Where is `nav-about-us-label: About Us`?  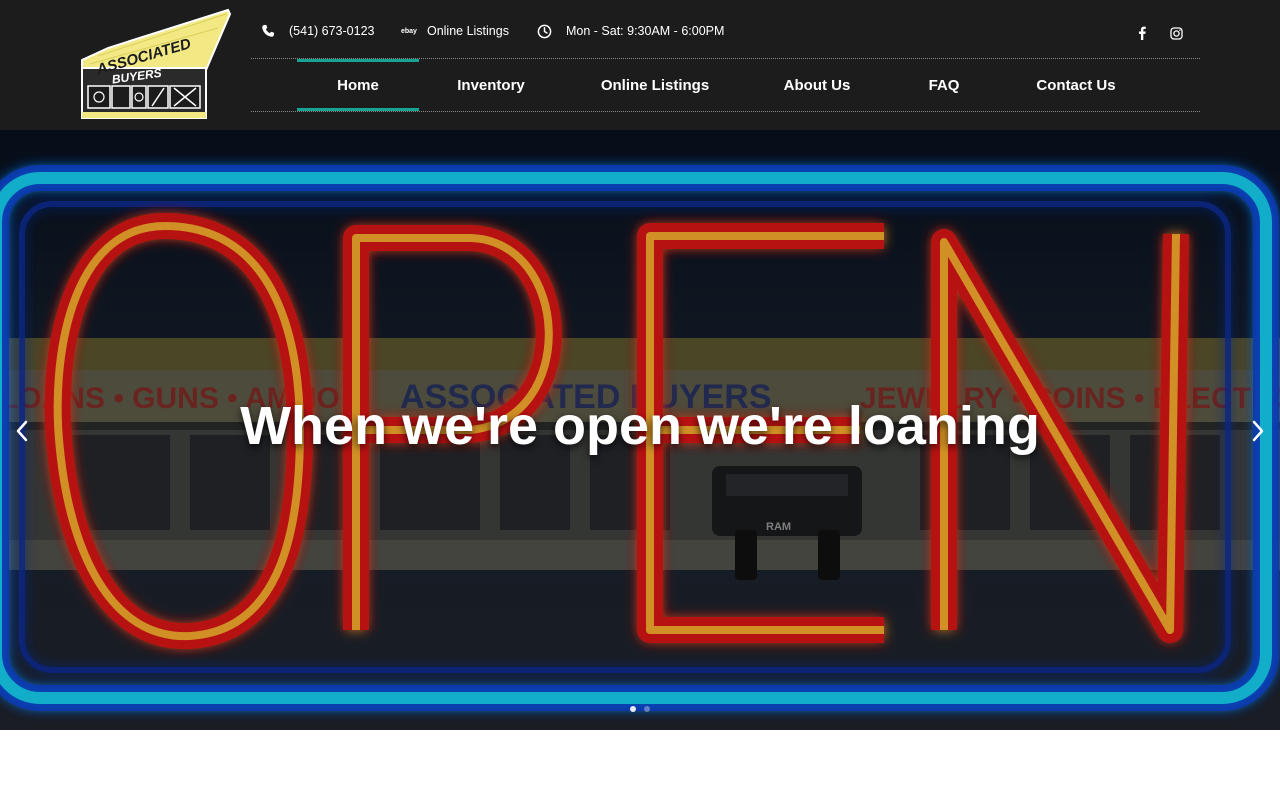
nav-about-us-label: About Us is located at coordinates (817, 85).